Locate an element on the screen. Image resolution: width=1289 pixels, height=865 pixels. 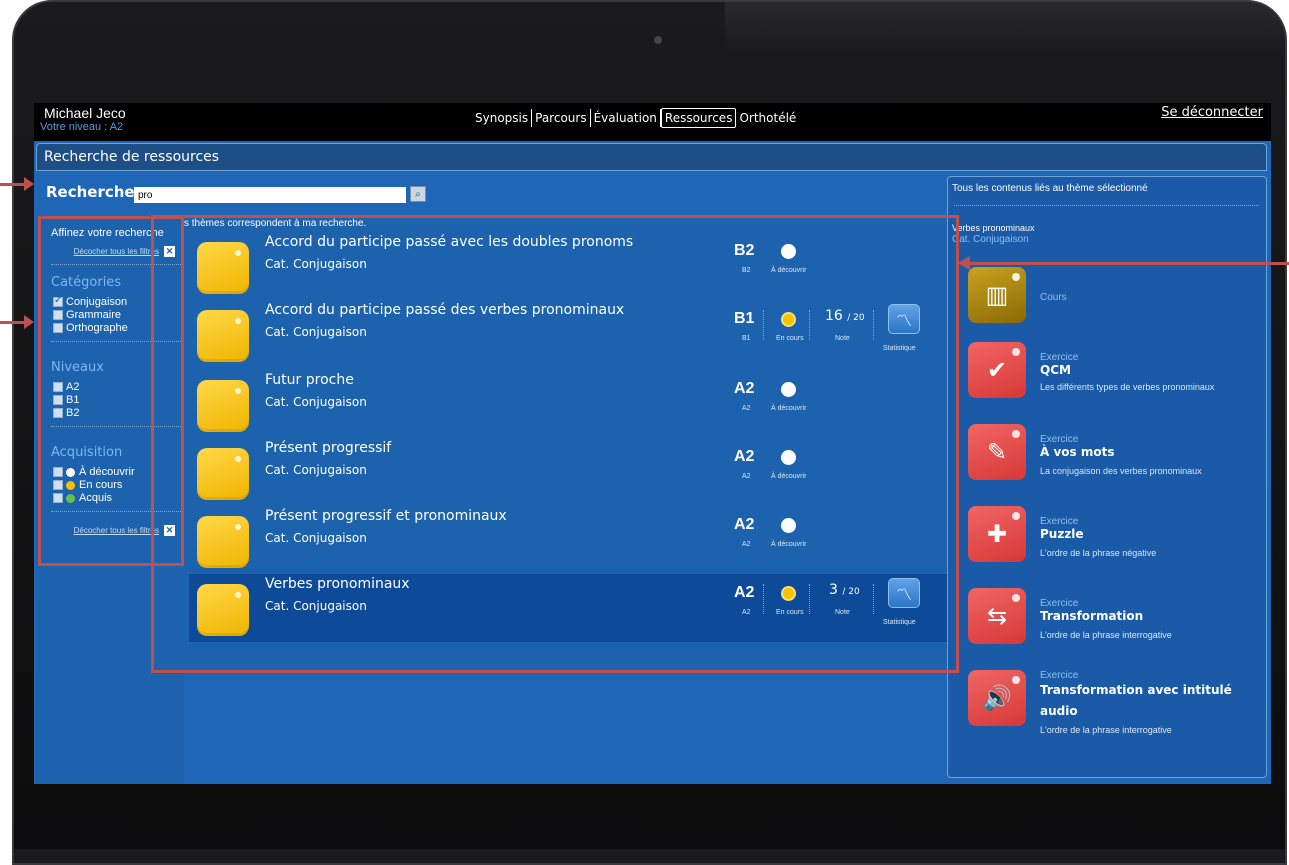
filter-acquis: Acquis is located at coordinates (82, 498).